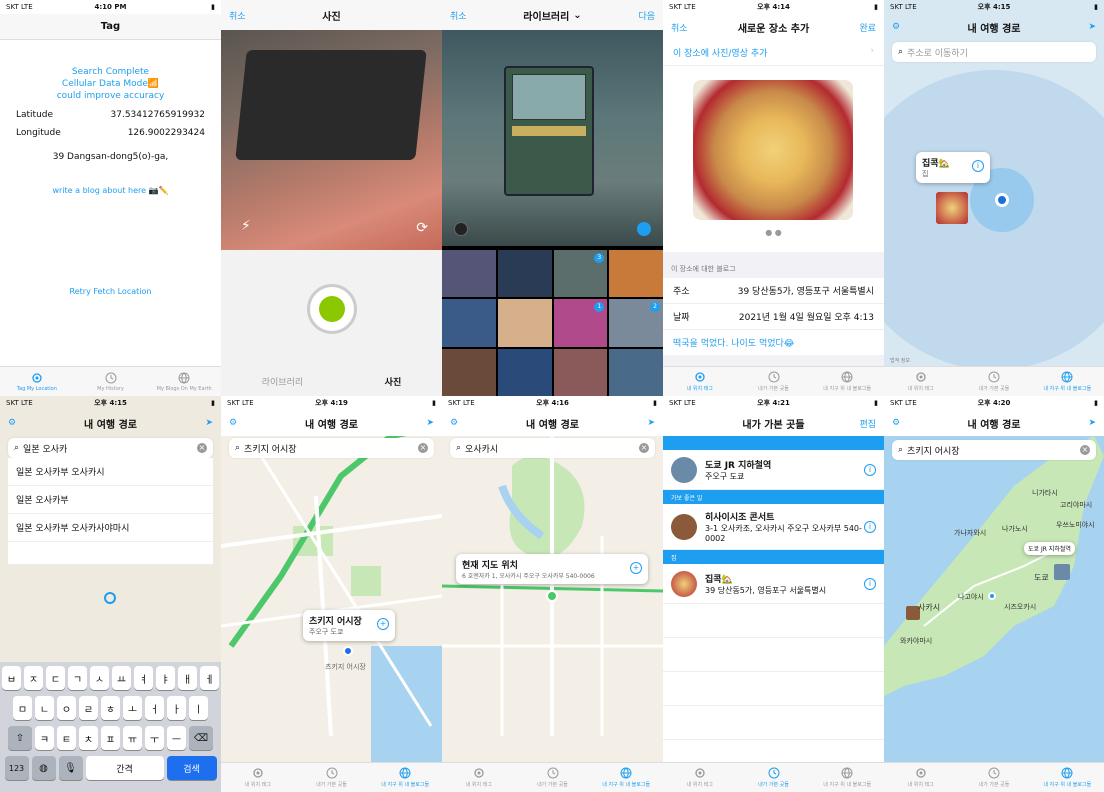 This screenshot has width=1104, height=792. Describe the element at coordinates (1002, 200) in the screenshot. I see `user-location-dot` at that location.